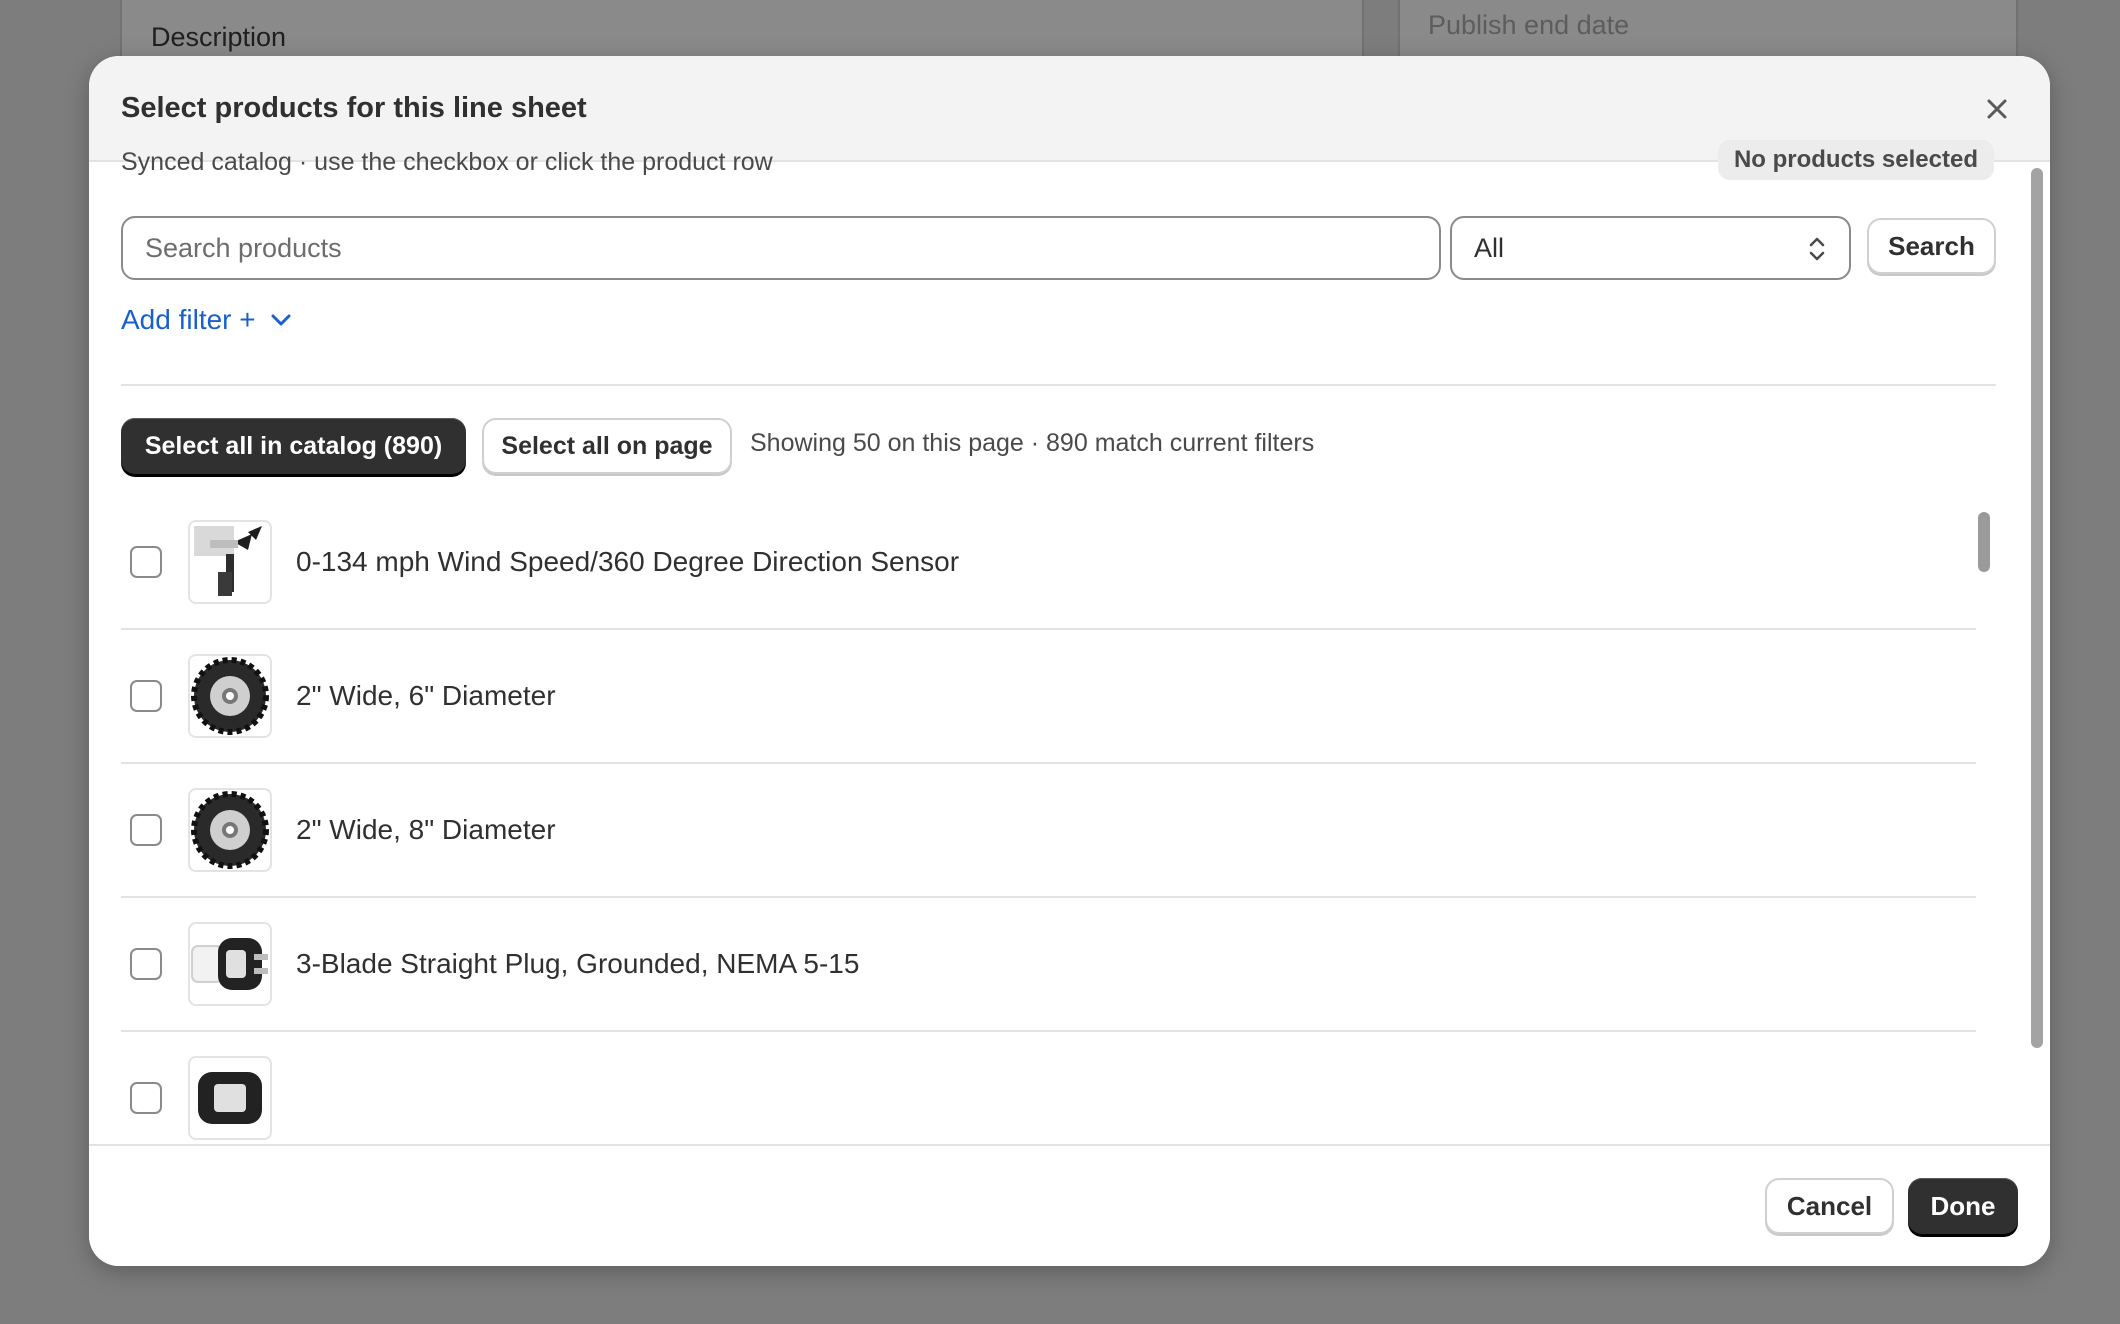  Describe the element at coordinates (1817, 249) in the screenshot. I see `select-chevron-icon` at that location.